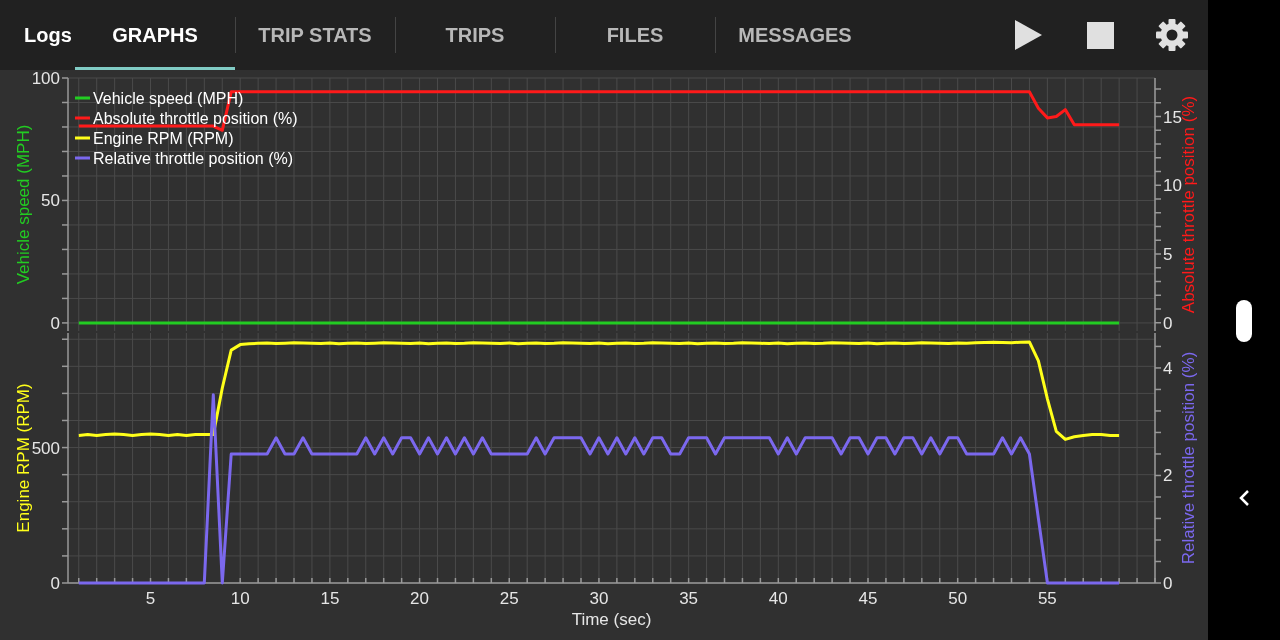  What do you see at coordinates (1047, 598) in the screenshot?
I see `axis-tick-label: 55` at bounding box center [1047, 598].